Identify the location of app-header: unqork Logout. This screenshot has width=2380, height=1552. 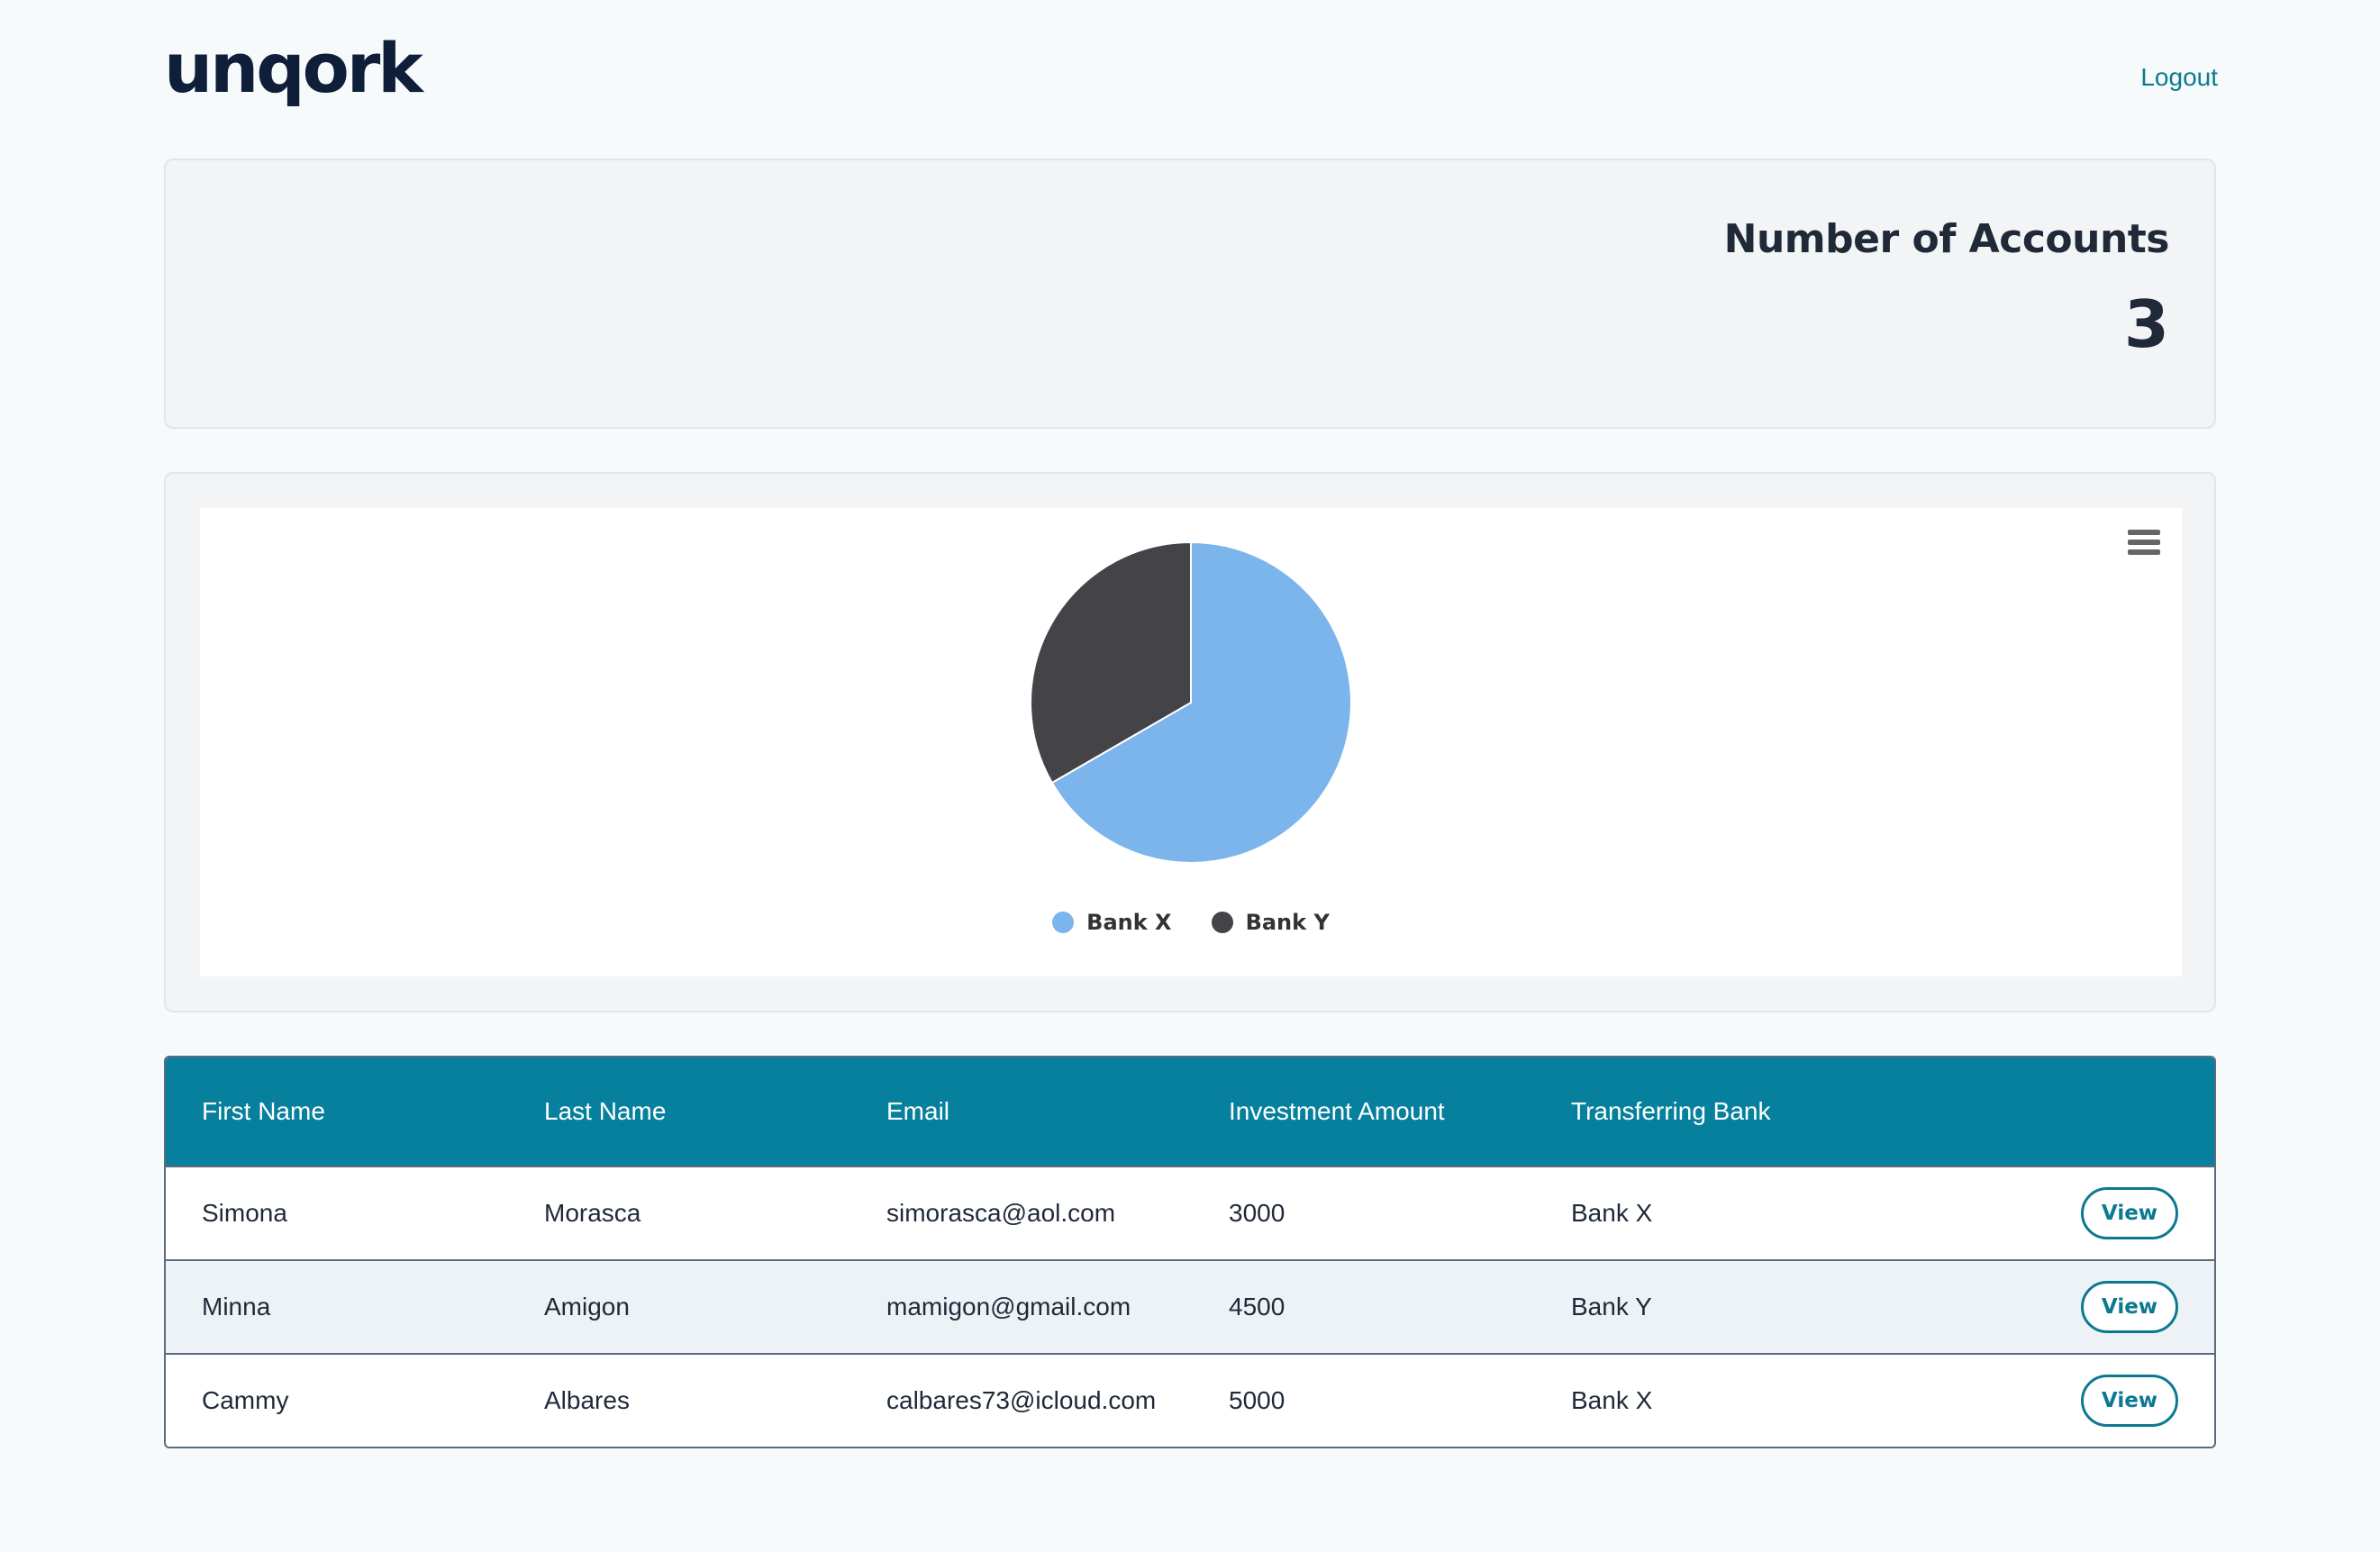
(1191, 79).